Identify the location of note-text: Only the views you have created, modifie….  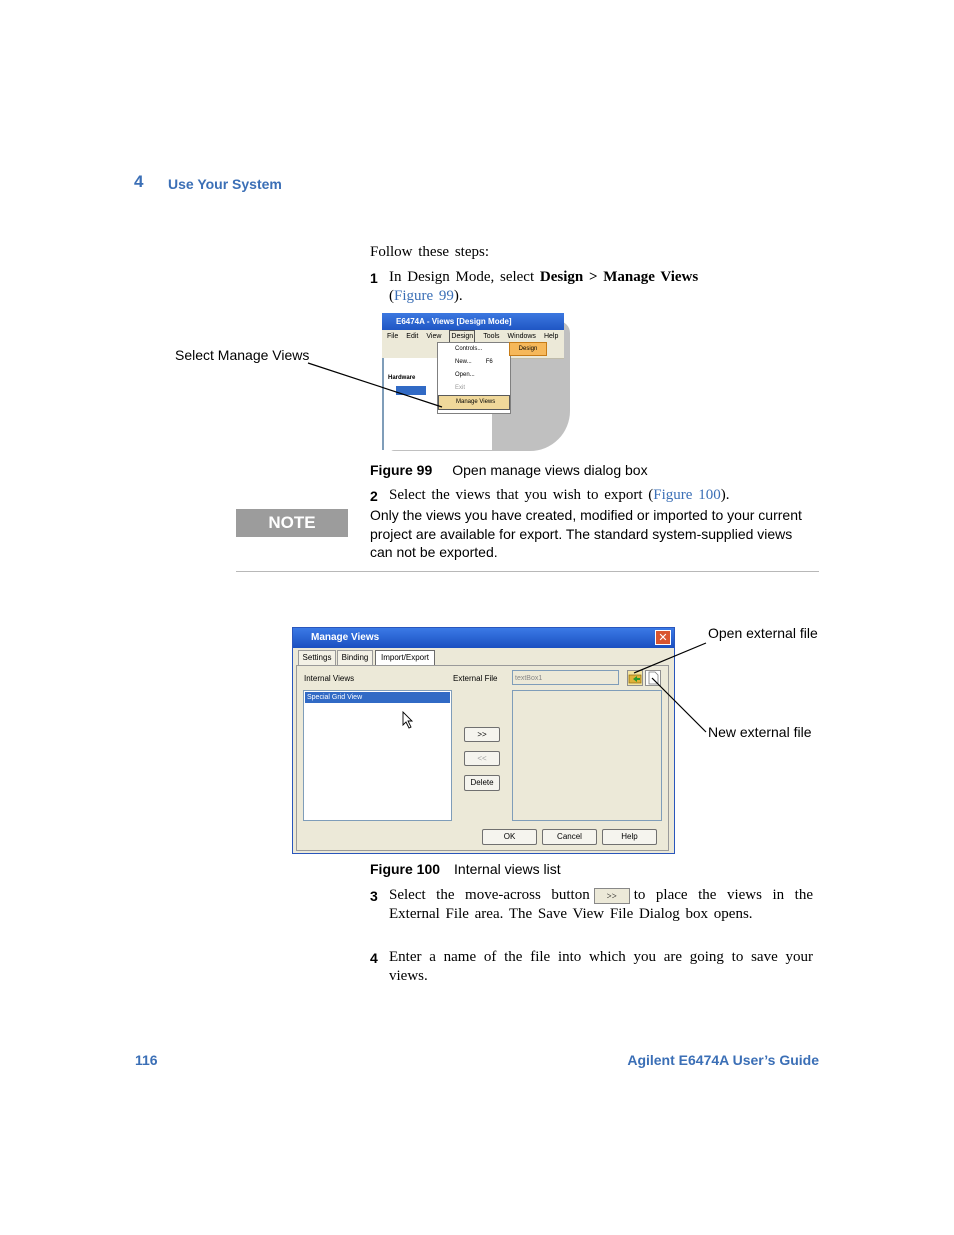
(586, 533).